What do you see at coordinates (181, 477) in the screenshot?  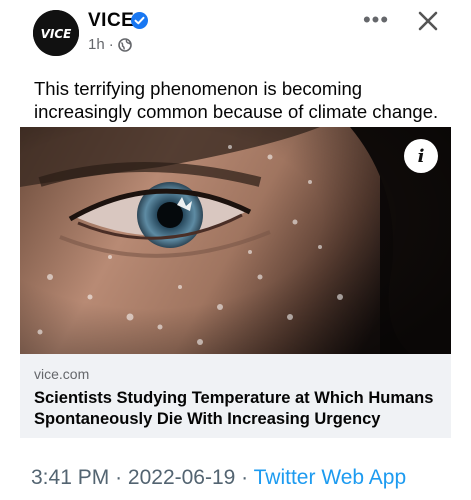 I see `tweet-date: 2022-06-19` at bounding box center [181, 477].